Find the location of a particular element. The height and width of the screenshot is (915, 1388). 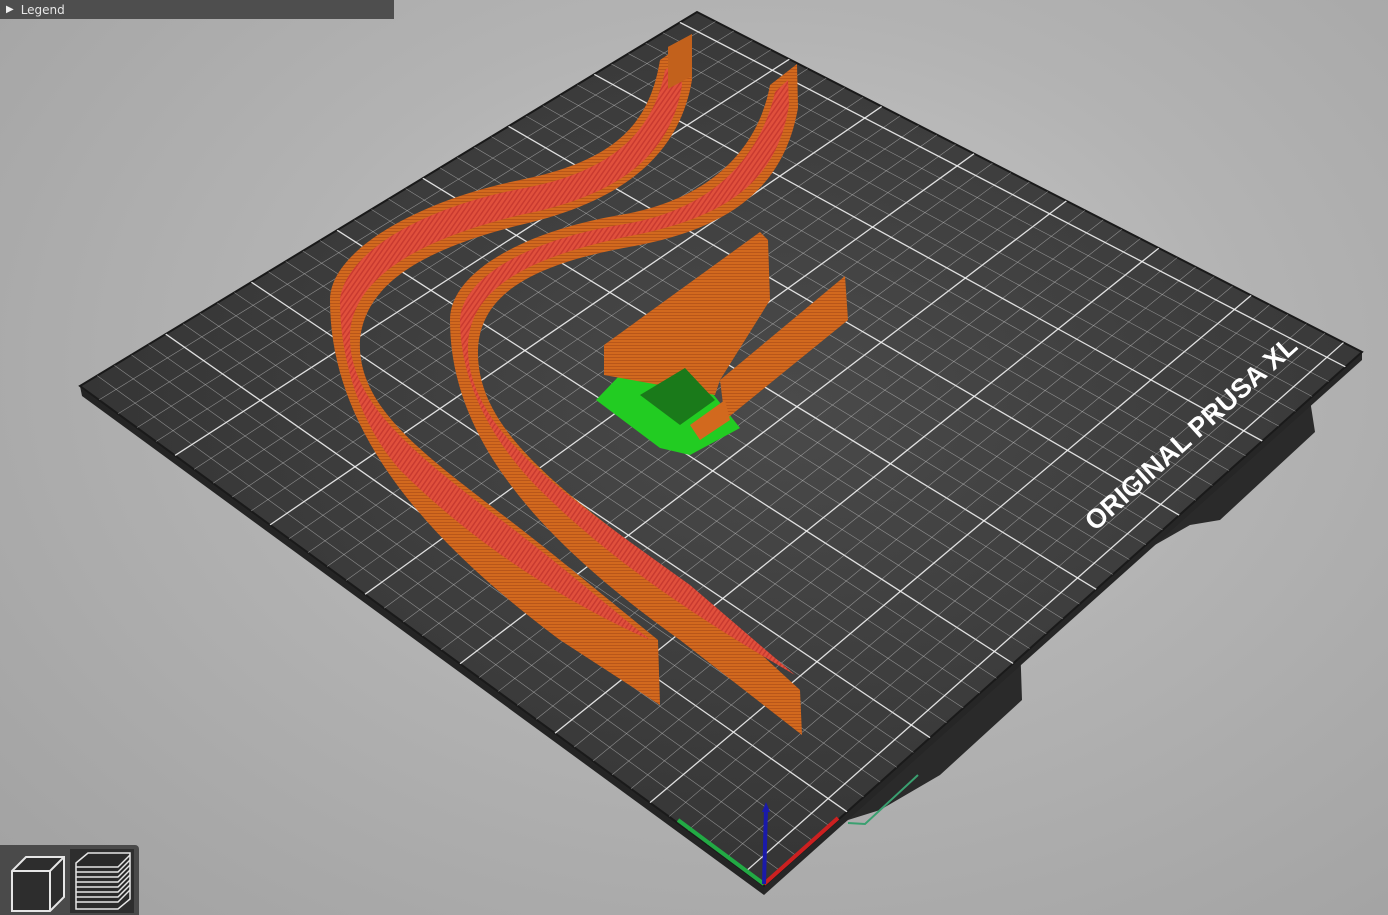

legend-label: Legend is located at coordinates (42, 9).